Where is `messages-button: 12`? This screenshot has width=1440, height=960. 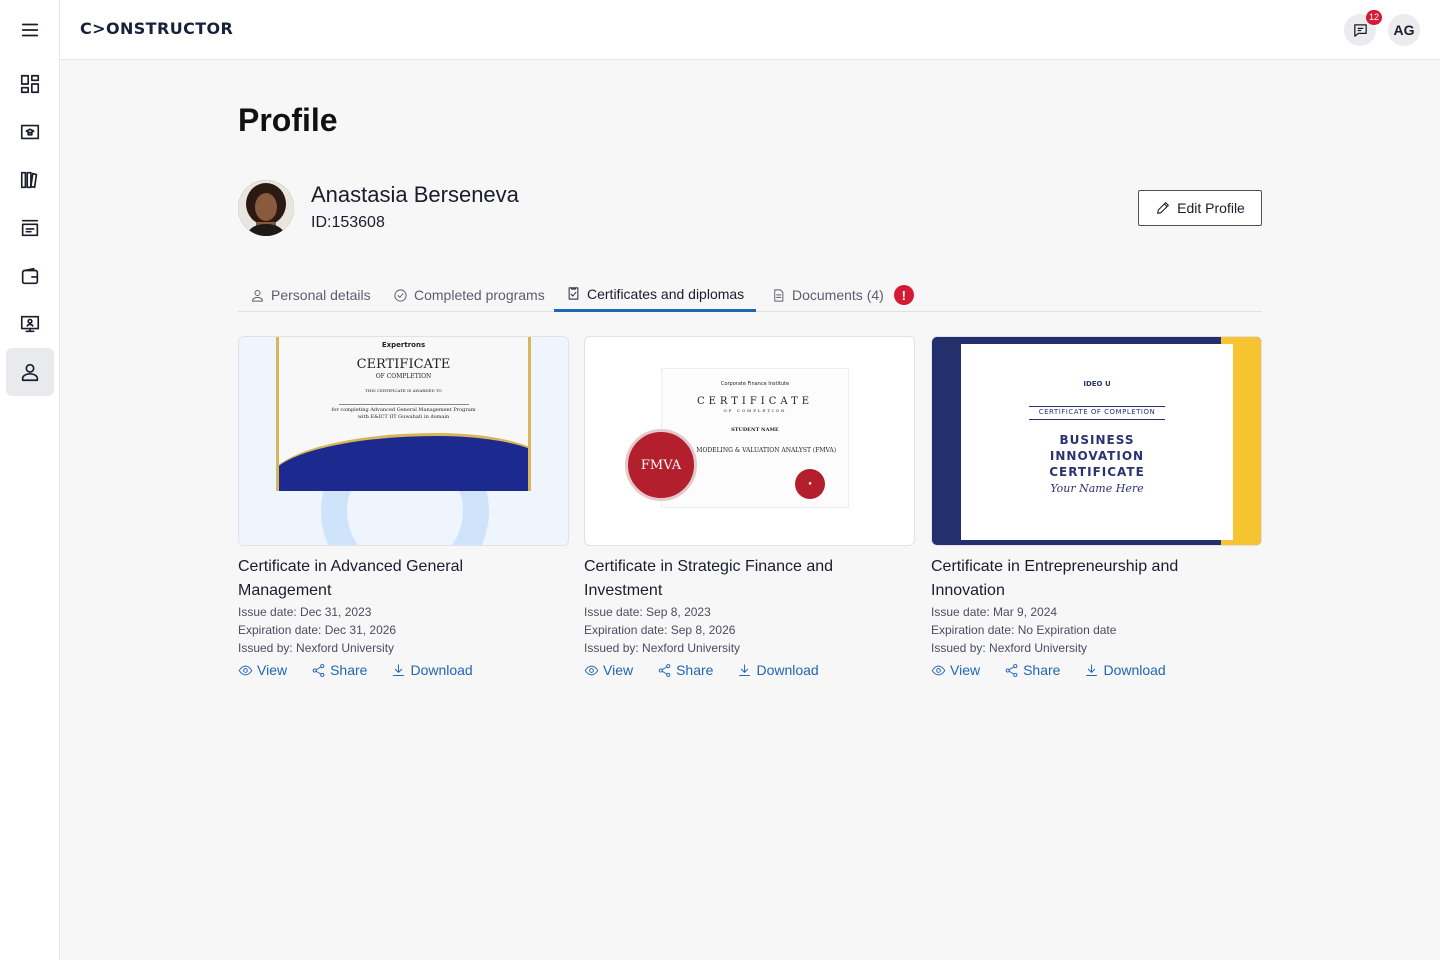
messages-button: 12 is located at coordinates (1363, 28).